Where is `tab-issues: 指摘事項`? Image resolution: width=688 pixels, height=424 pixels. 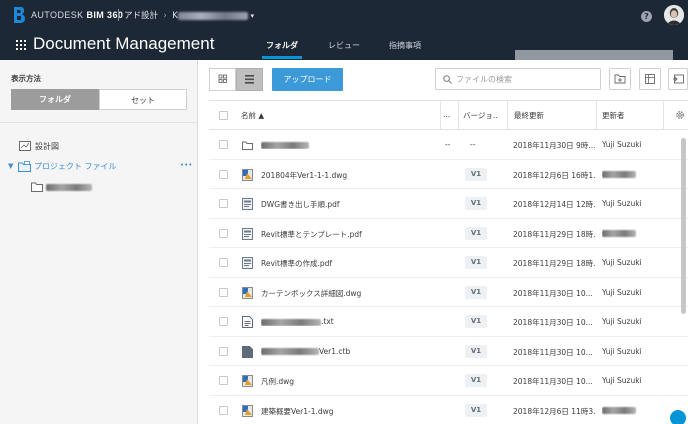 tab-issues: 指摘事項 is located at coordinates (405, 45).